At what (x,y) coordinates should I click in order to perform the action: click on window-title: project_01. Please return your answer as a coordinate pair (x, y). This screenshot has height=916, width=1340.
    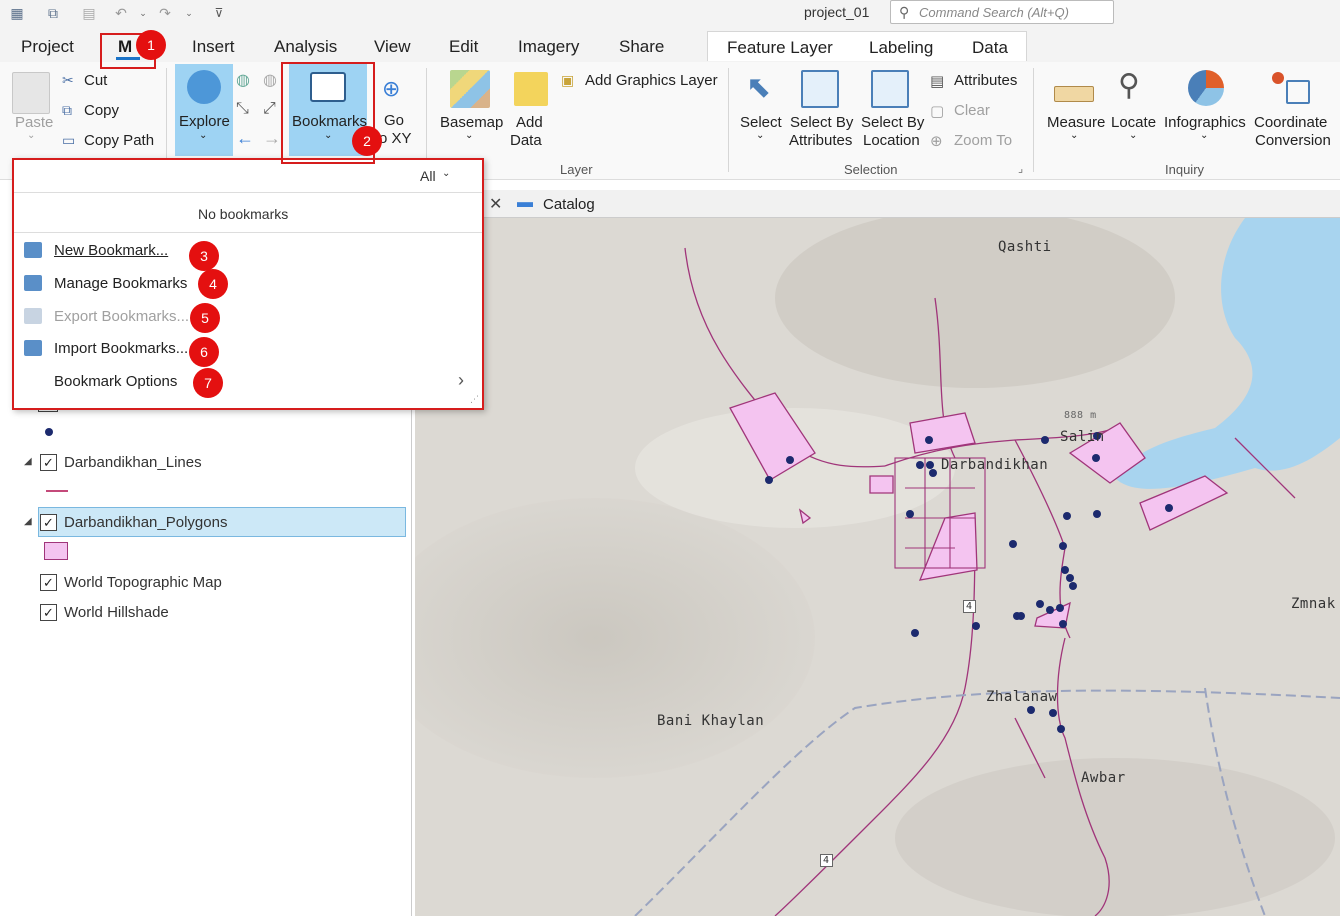
    Looking at the image, I should click on (837, 12).